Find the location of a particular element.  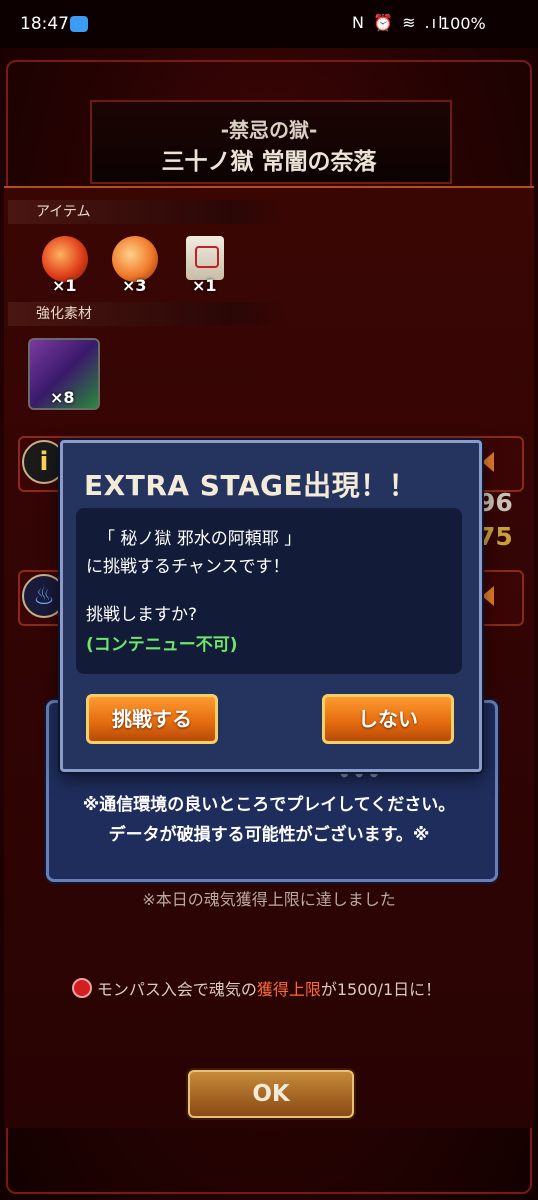

dialog-stage-name: 「 秘ノ獄 邪水の阿頼耶 」 is located at coordinates (200, 539).